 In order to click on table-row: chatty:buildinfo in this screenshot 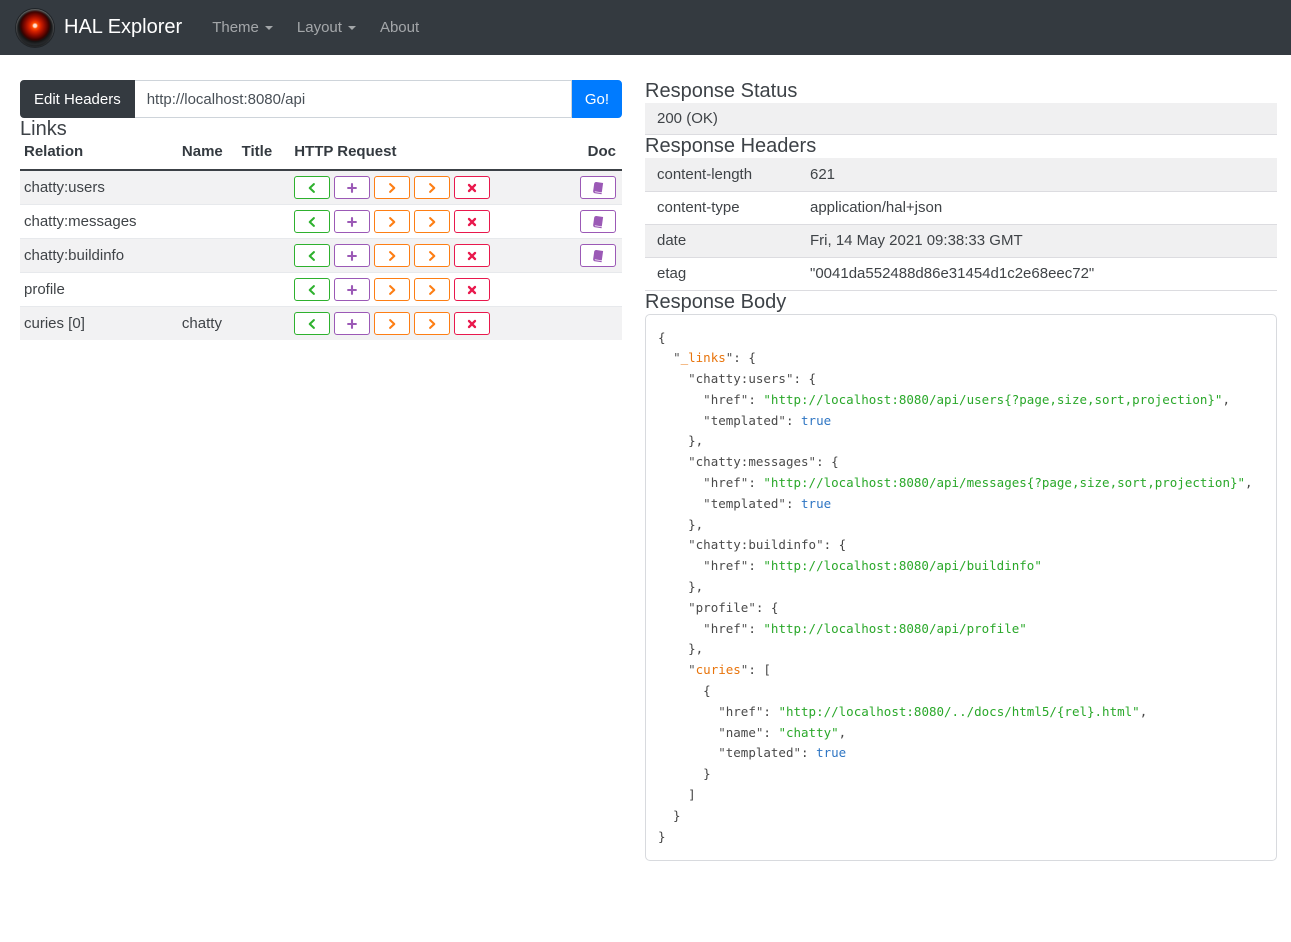, I will do `click(321, 255)`.